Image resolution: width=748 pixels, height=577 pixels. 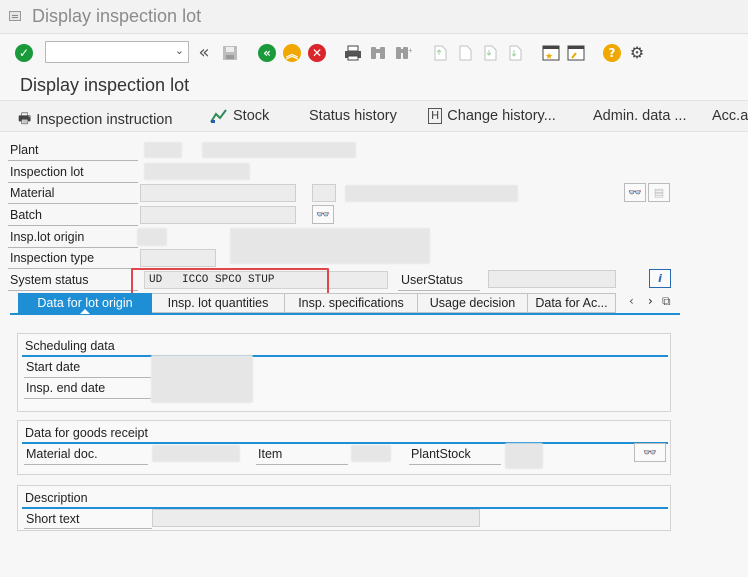 What do you see at coordinates (576, 53) in the screenshot?
I see `shortcut-icon` at bounding box center [576, 53].